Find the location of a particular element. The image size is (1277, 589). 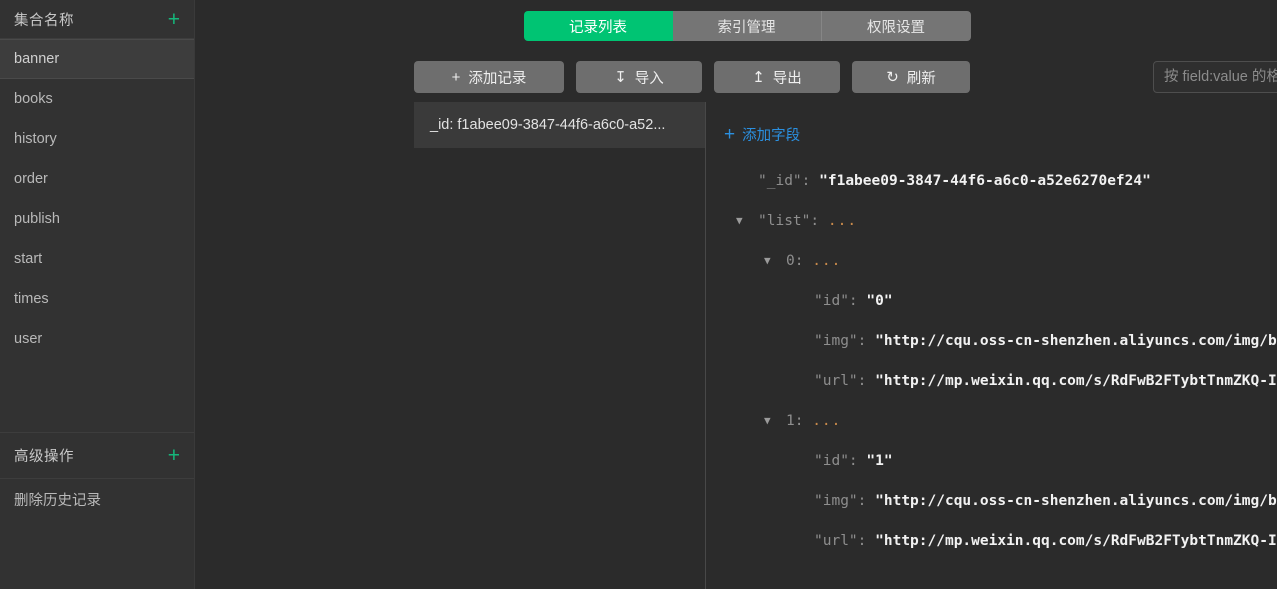

refresh-button: ↻ 刷新 is located at coordinates (911, 77).